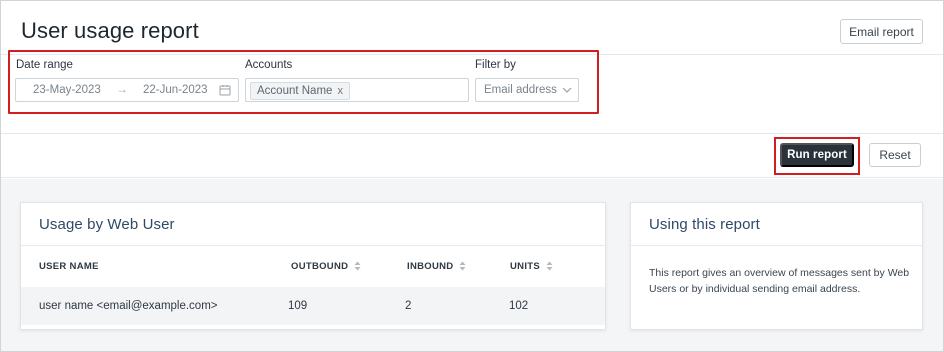 This screenshot has width=944, height=352. I want to click on remove-tag-icon: x, so click(340, 91).